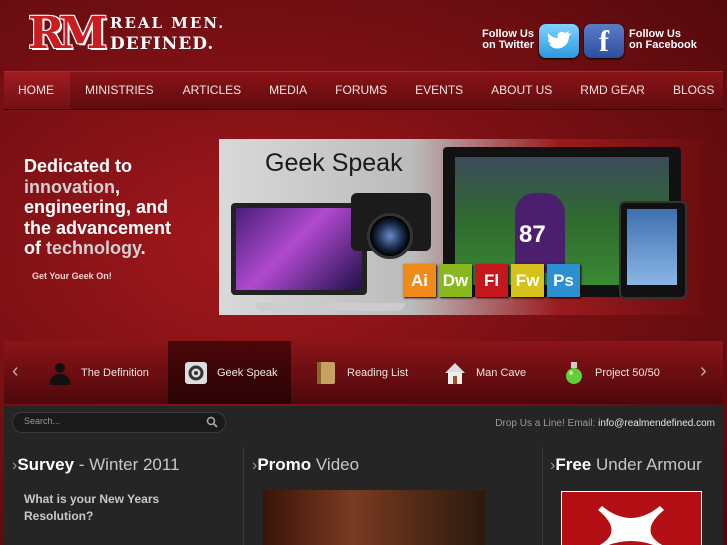 Image resolution: width=727 pixels, height=545 pixels. I want to click on hero-cta-link: Get Your Geek On!, so click(72, 276).